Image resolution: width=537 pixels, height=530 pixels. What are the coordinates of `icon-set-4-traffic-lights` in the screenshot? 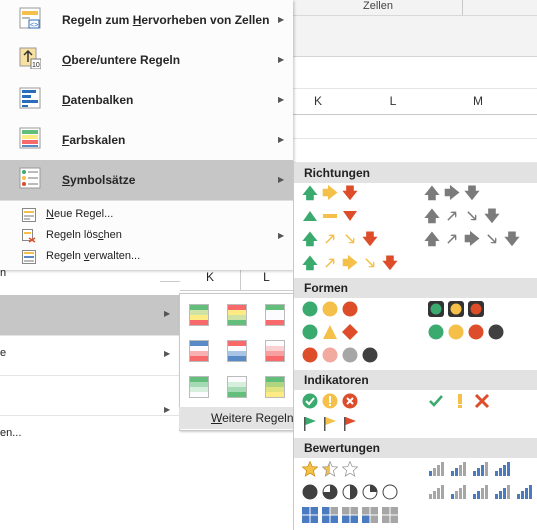 It's located at (478, 334).